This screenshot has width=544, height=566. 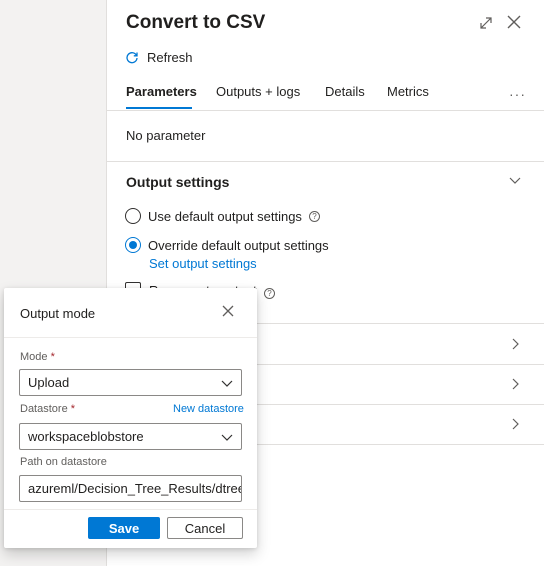 What do you see at coordinates (63, 462) in the screenshot?
I see `path-label: Path on datastore` at bounding box center [63, 462].